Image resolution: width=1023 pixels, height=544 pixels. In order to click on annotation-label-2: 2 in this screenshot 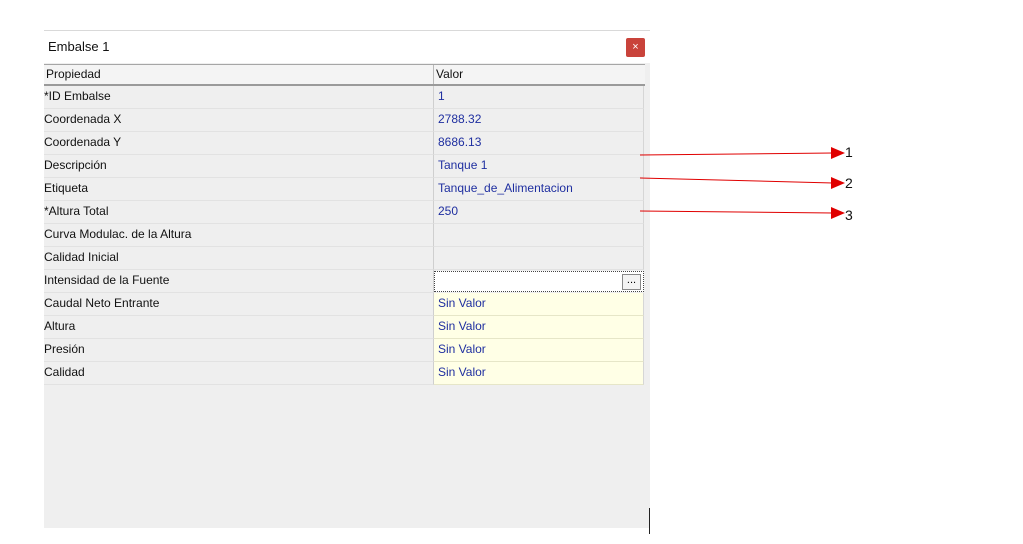, I will do `click(849, 183)`.